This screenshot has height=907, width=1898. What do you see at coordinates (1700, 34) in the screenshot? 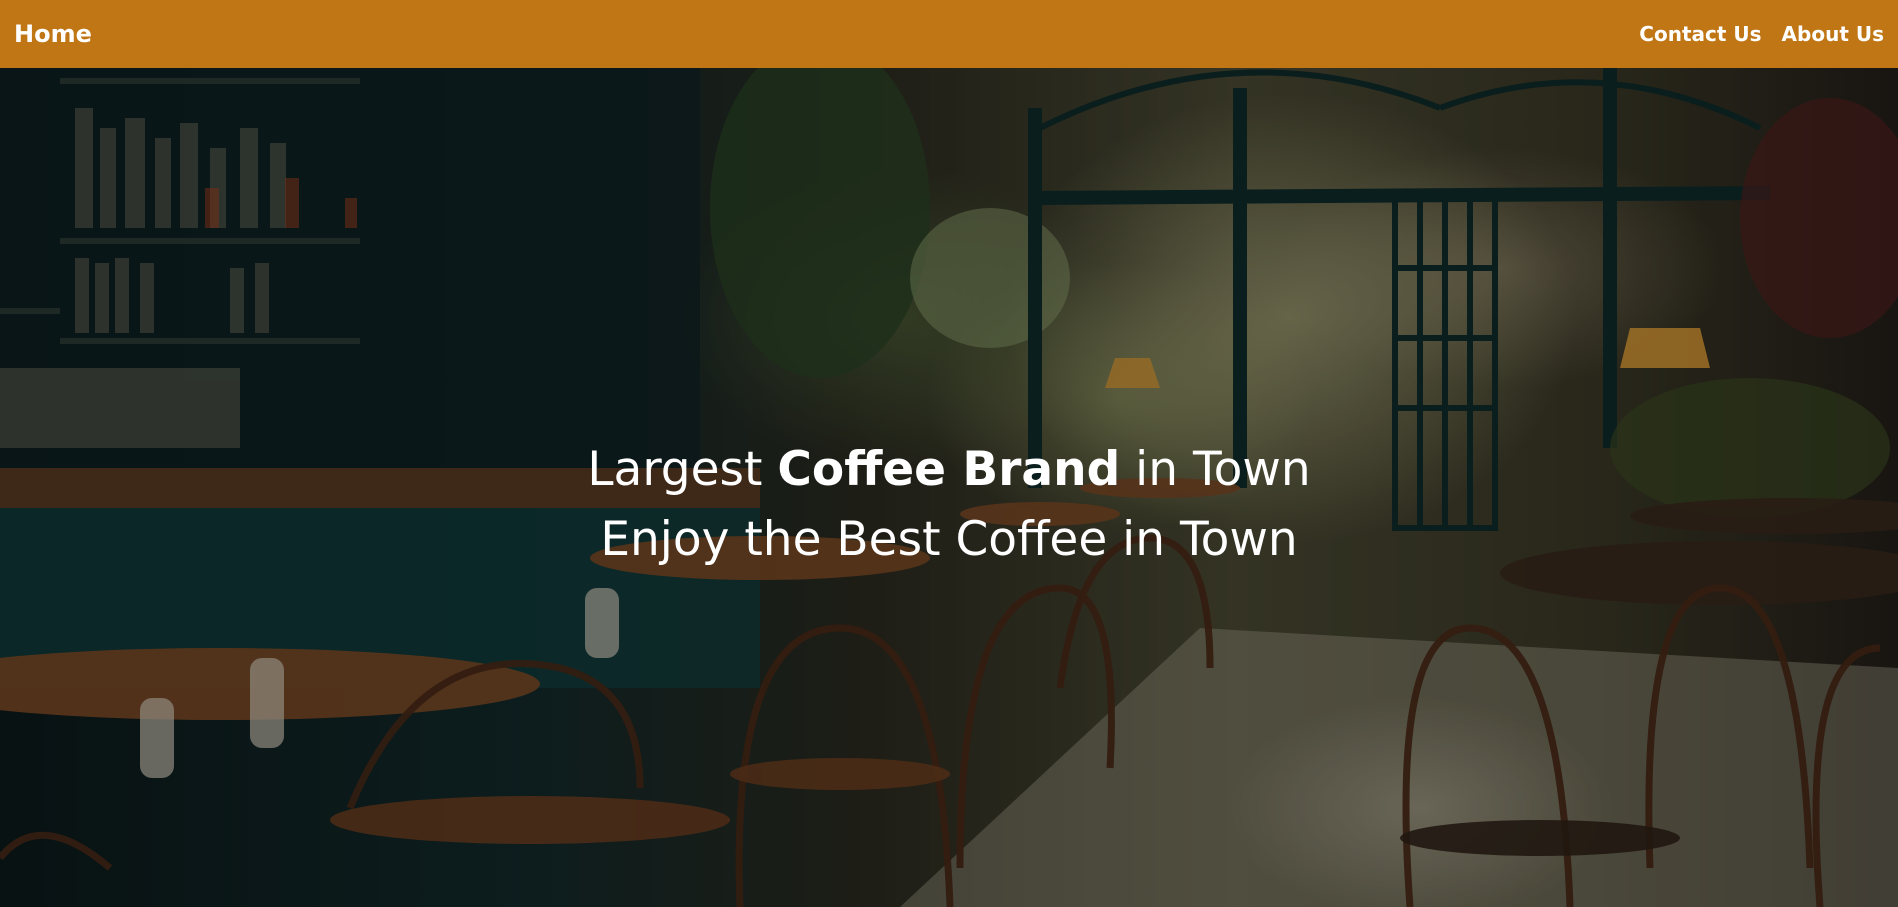
I see `nav-contact-link: Contact Us` at bounding box center [1700, 34].